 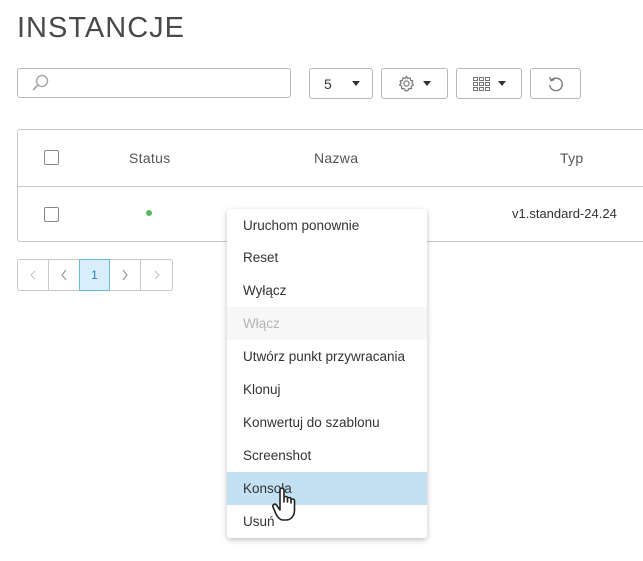 I want to click on column-header-status: Status, so click(x=150, y=158).